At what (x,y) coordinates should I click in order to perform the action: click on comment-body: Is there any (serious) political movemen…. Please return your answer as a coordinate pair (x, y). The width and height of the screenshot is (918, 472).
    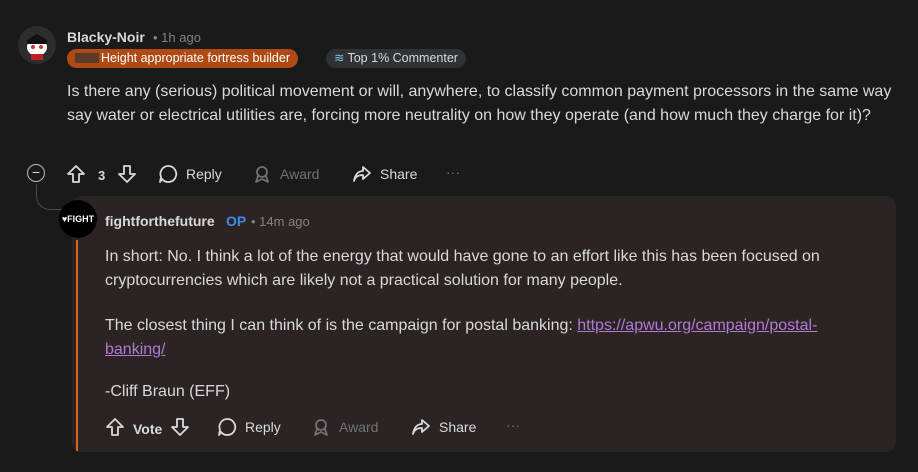
    Looking at the image, I should click on (479, 103).